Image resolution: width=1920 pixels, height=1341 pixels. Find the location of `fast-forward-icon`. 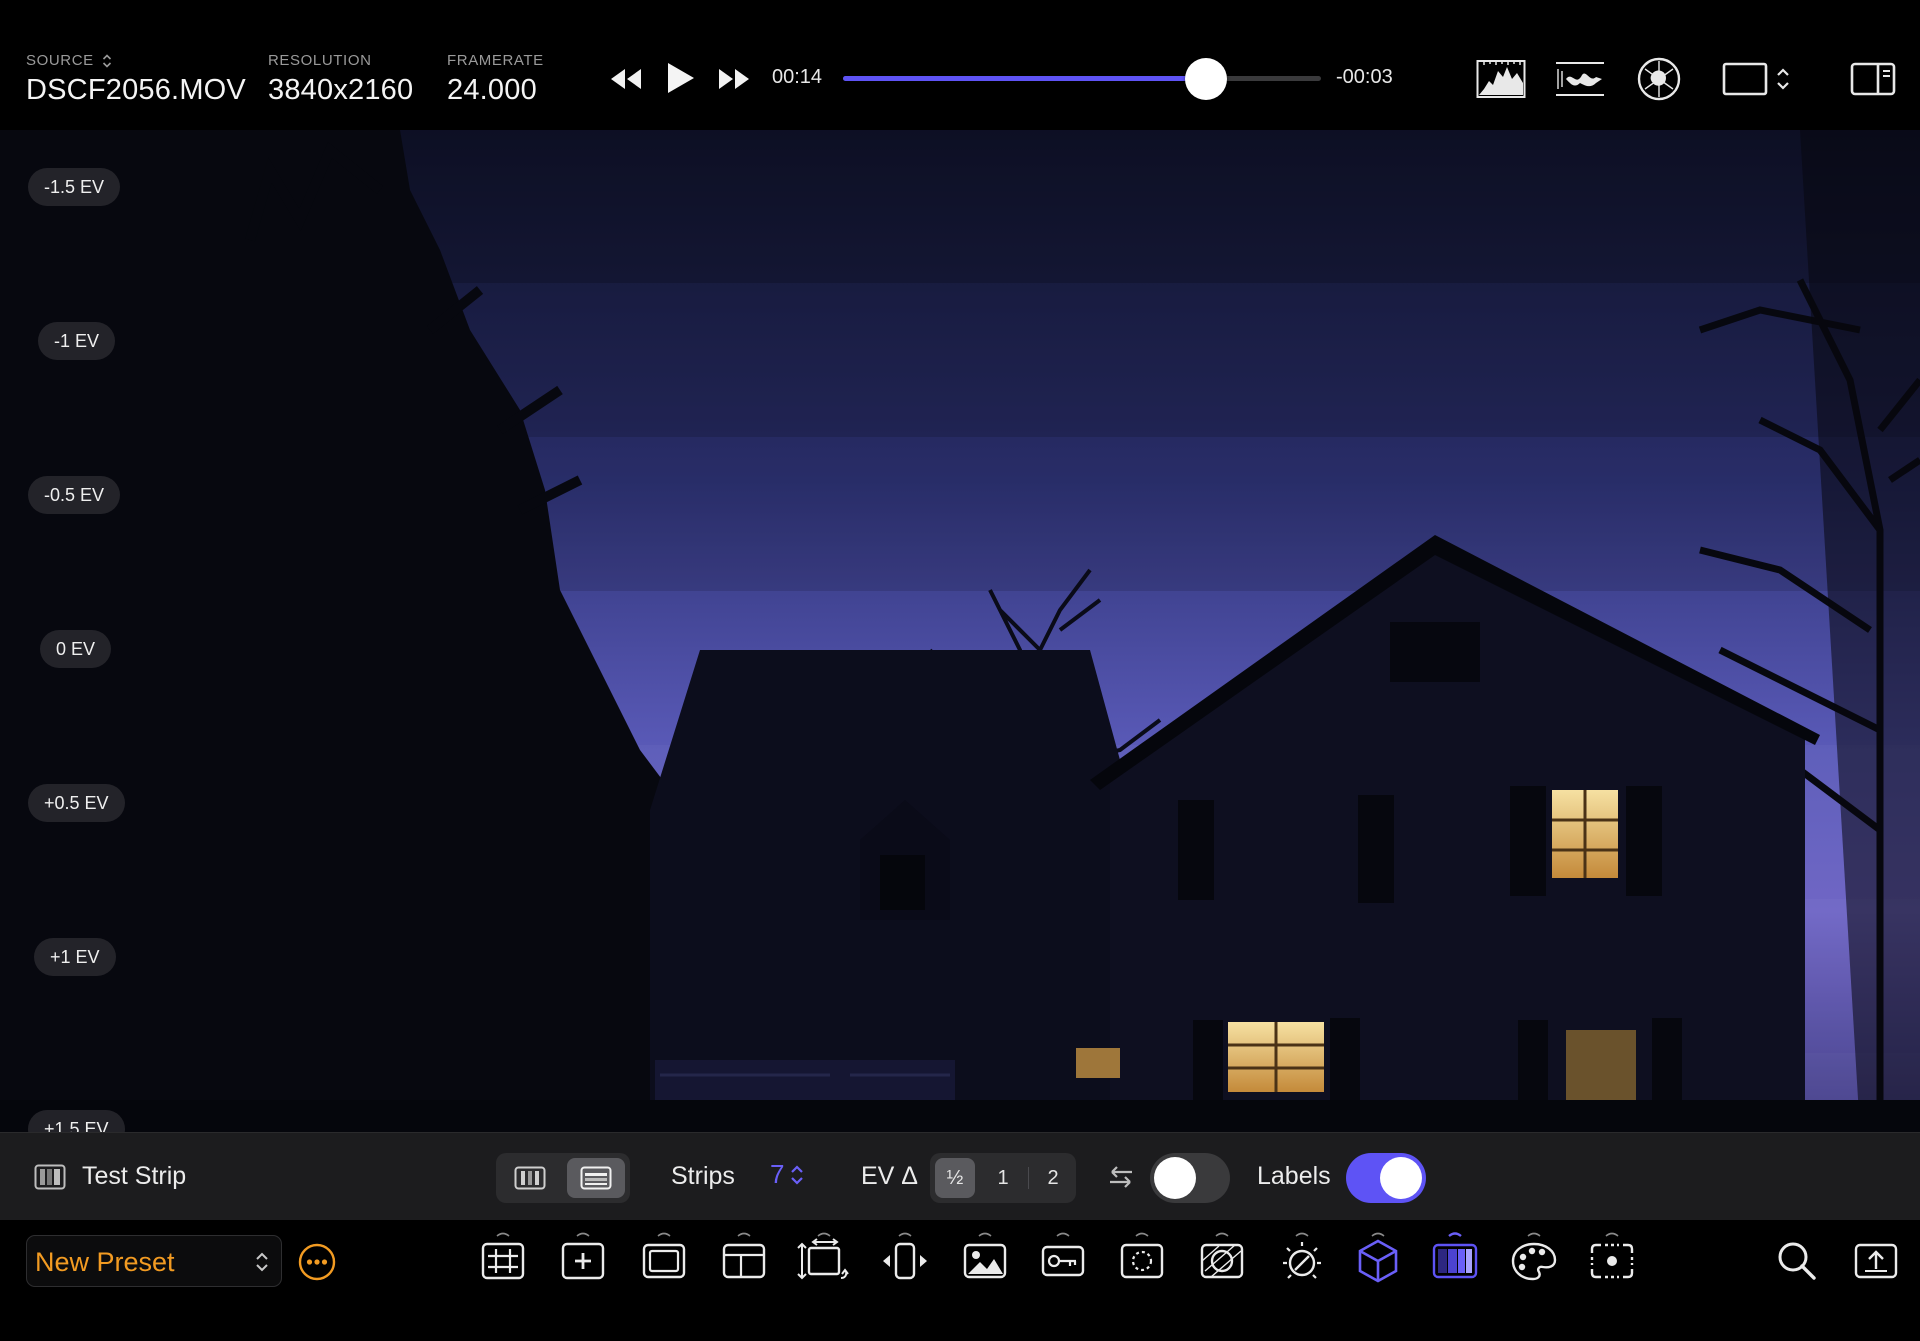

fast-forward-icon is located at coordinates (734, 79).